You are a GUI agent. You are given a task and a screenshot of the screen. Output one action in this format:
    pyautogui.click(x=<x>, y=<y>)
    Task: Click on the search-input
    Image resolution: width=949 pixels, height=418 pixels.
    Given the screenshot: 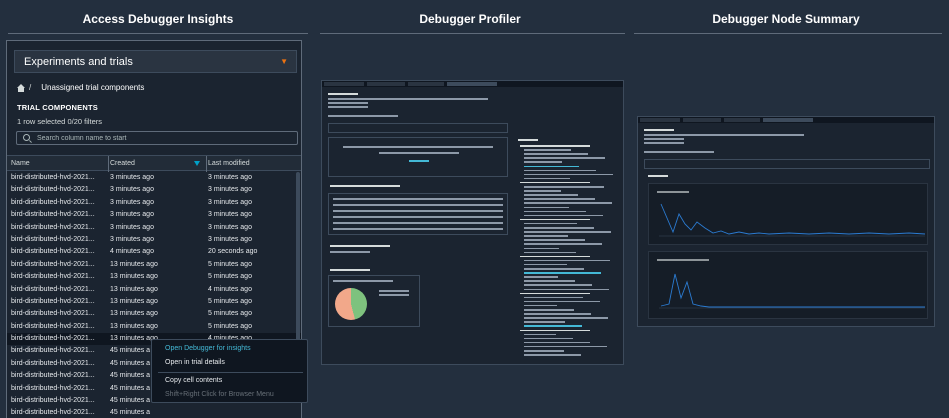 What is the action you would take?
    pyautogui.click(x=164, y=138)
    